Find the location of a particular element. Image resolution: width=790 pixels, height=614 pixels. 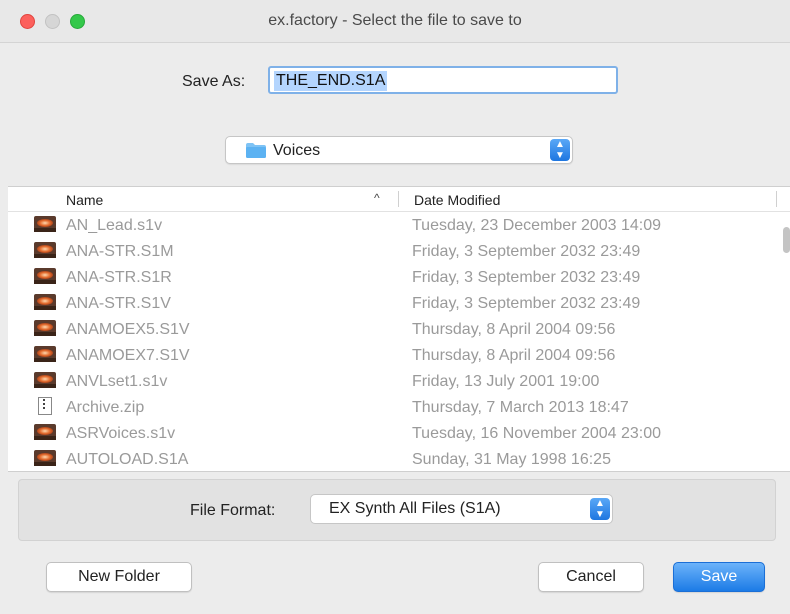

save-as-value: THE_END.S1A is located at coordinates (331, 81).